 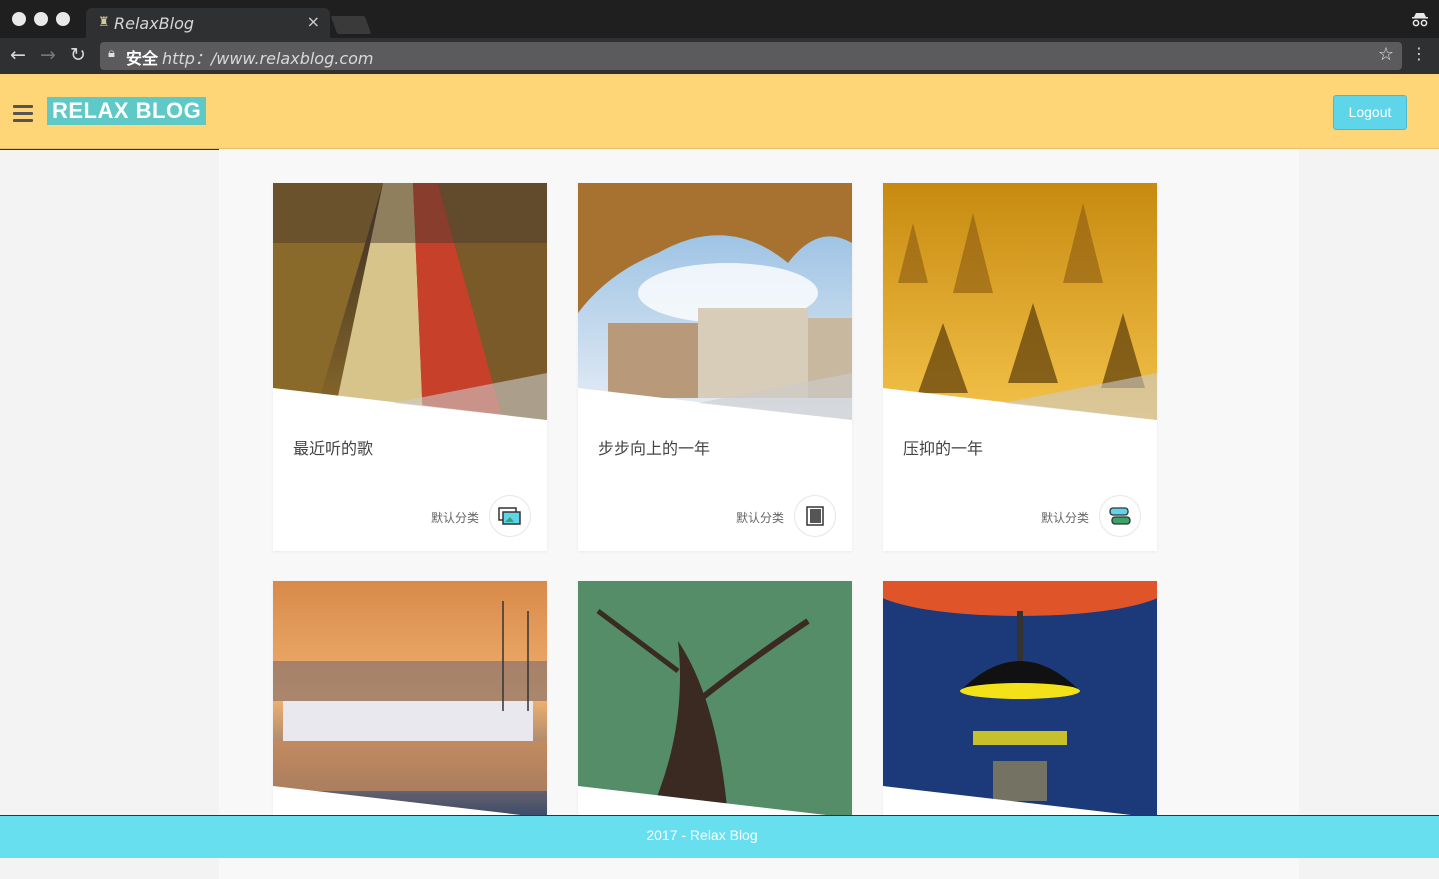 I want to click on image-gallery-icon, so click(x=510, y=516).